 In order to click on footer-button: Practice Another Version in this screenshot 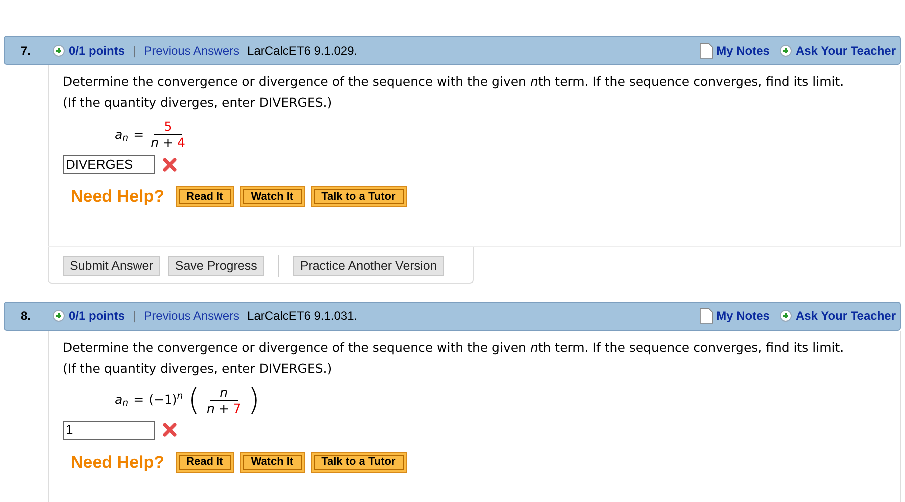, I will do `click(368, 266)`.